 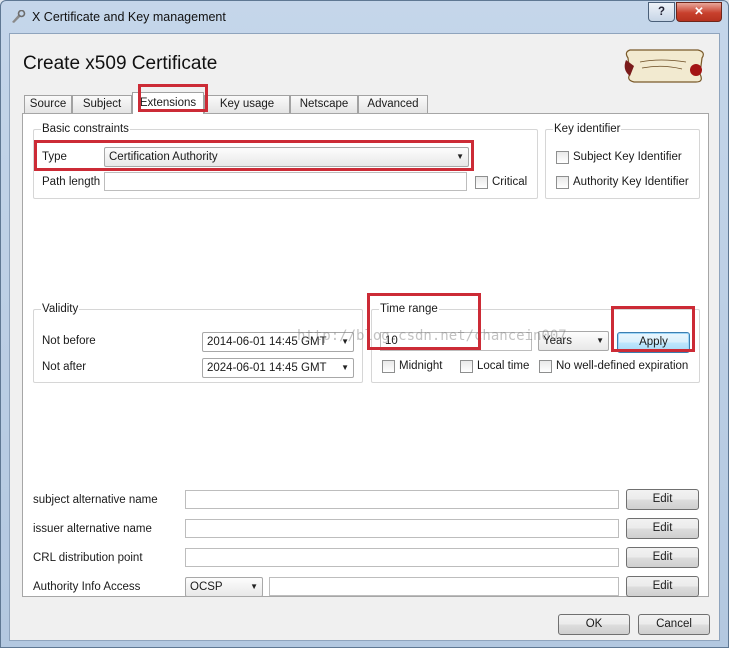 What do you see at coordinates (87, 587) in the screenshot?
I see `authority-info-access-label: Authority Info Access` at bounding box center [87, 587].